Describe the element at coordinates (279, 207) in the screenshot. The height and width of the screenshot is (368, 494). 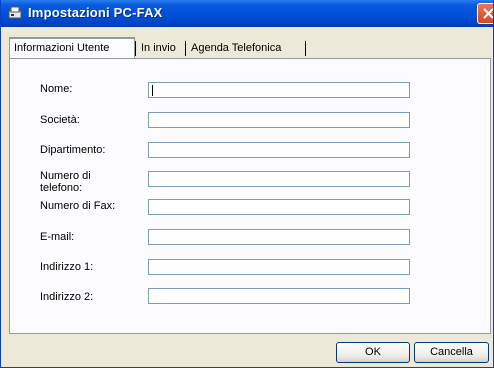
I see `numero-fax-field` at that location.